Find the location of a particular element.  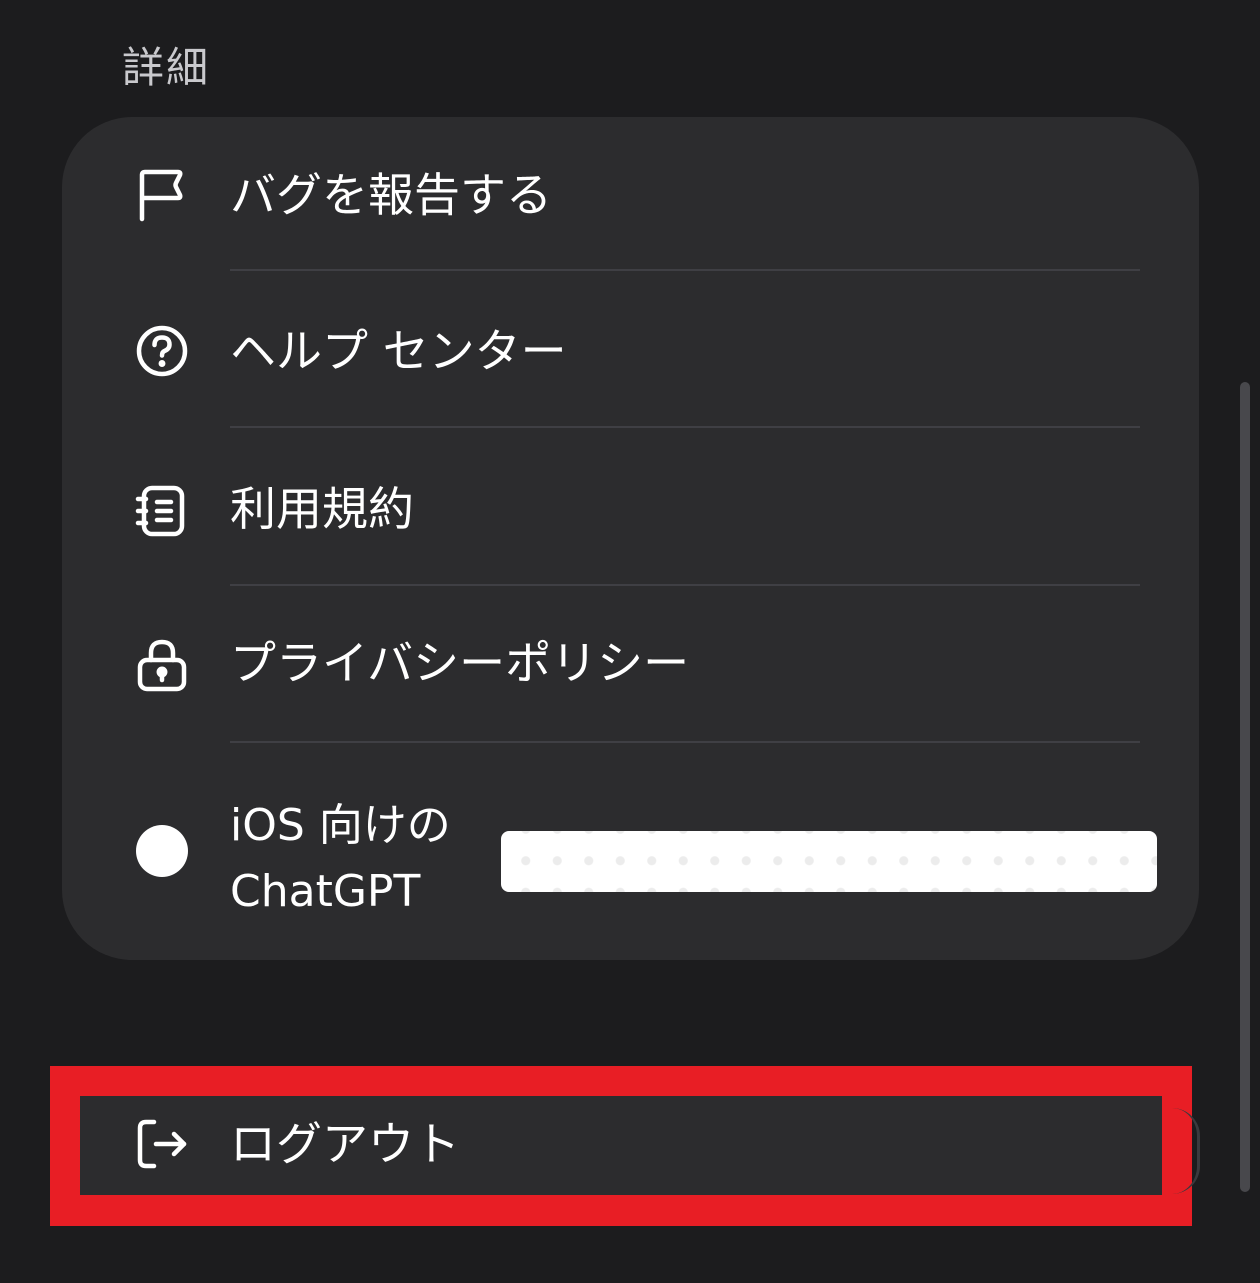

terms-row: 利用規約 is located at coordinates (630, 507).